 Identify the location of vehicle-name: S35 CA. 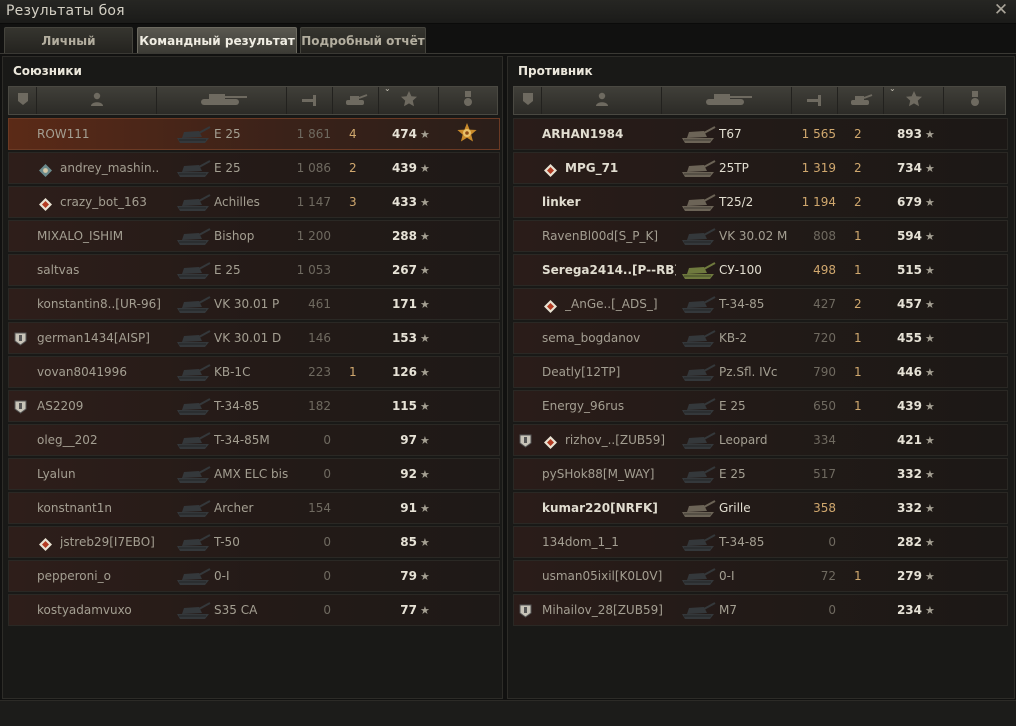
(236, 610).